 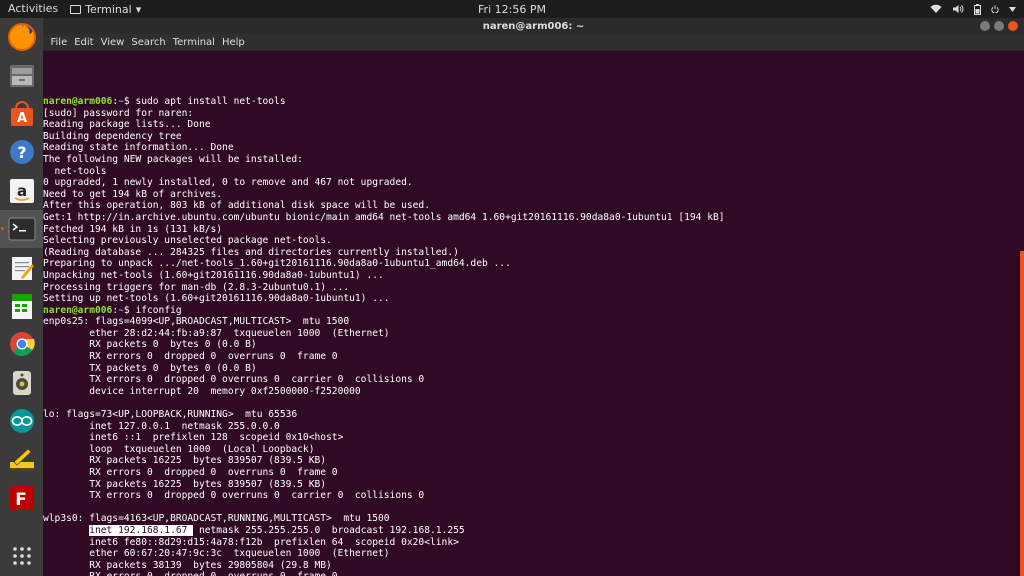 What do you see at coordinates (185, 484) in the screenshot?
I see `output-line: TX packets 16225 bytes 839507 (839.5 KB)` at bounding box center [185, 484].